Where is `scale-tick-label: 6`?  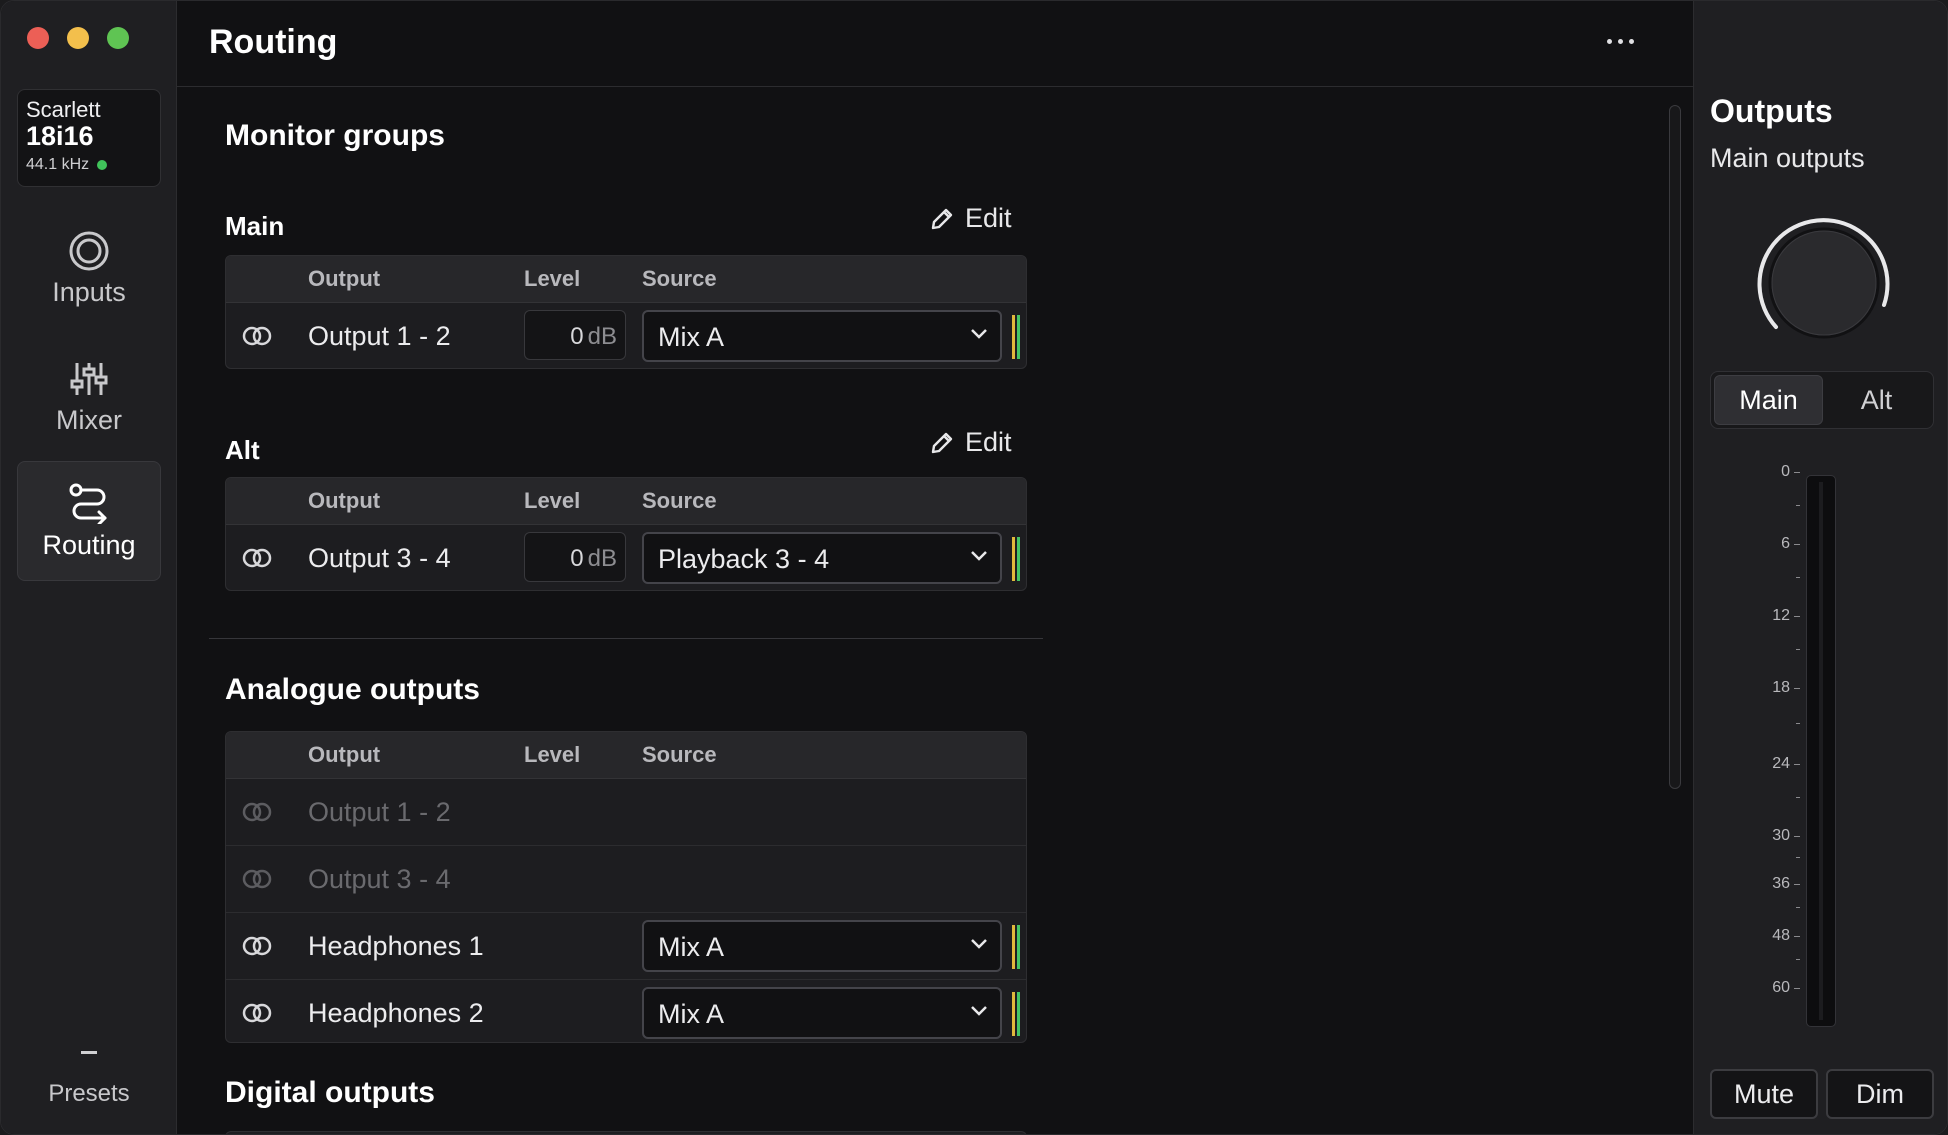 scale-tick-label: 6 is located at coordinates (1790, 544).